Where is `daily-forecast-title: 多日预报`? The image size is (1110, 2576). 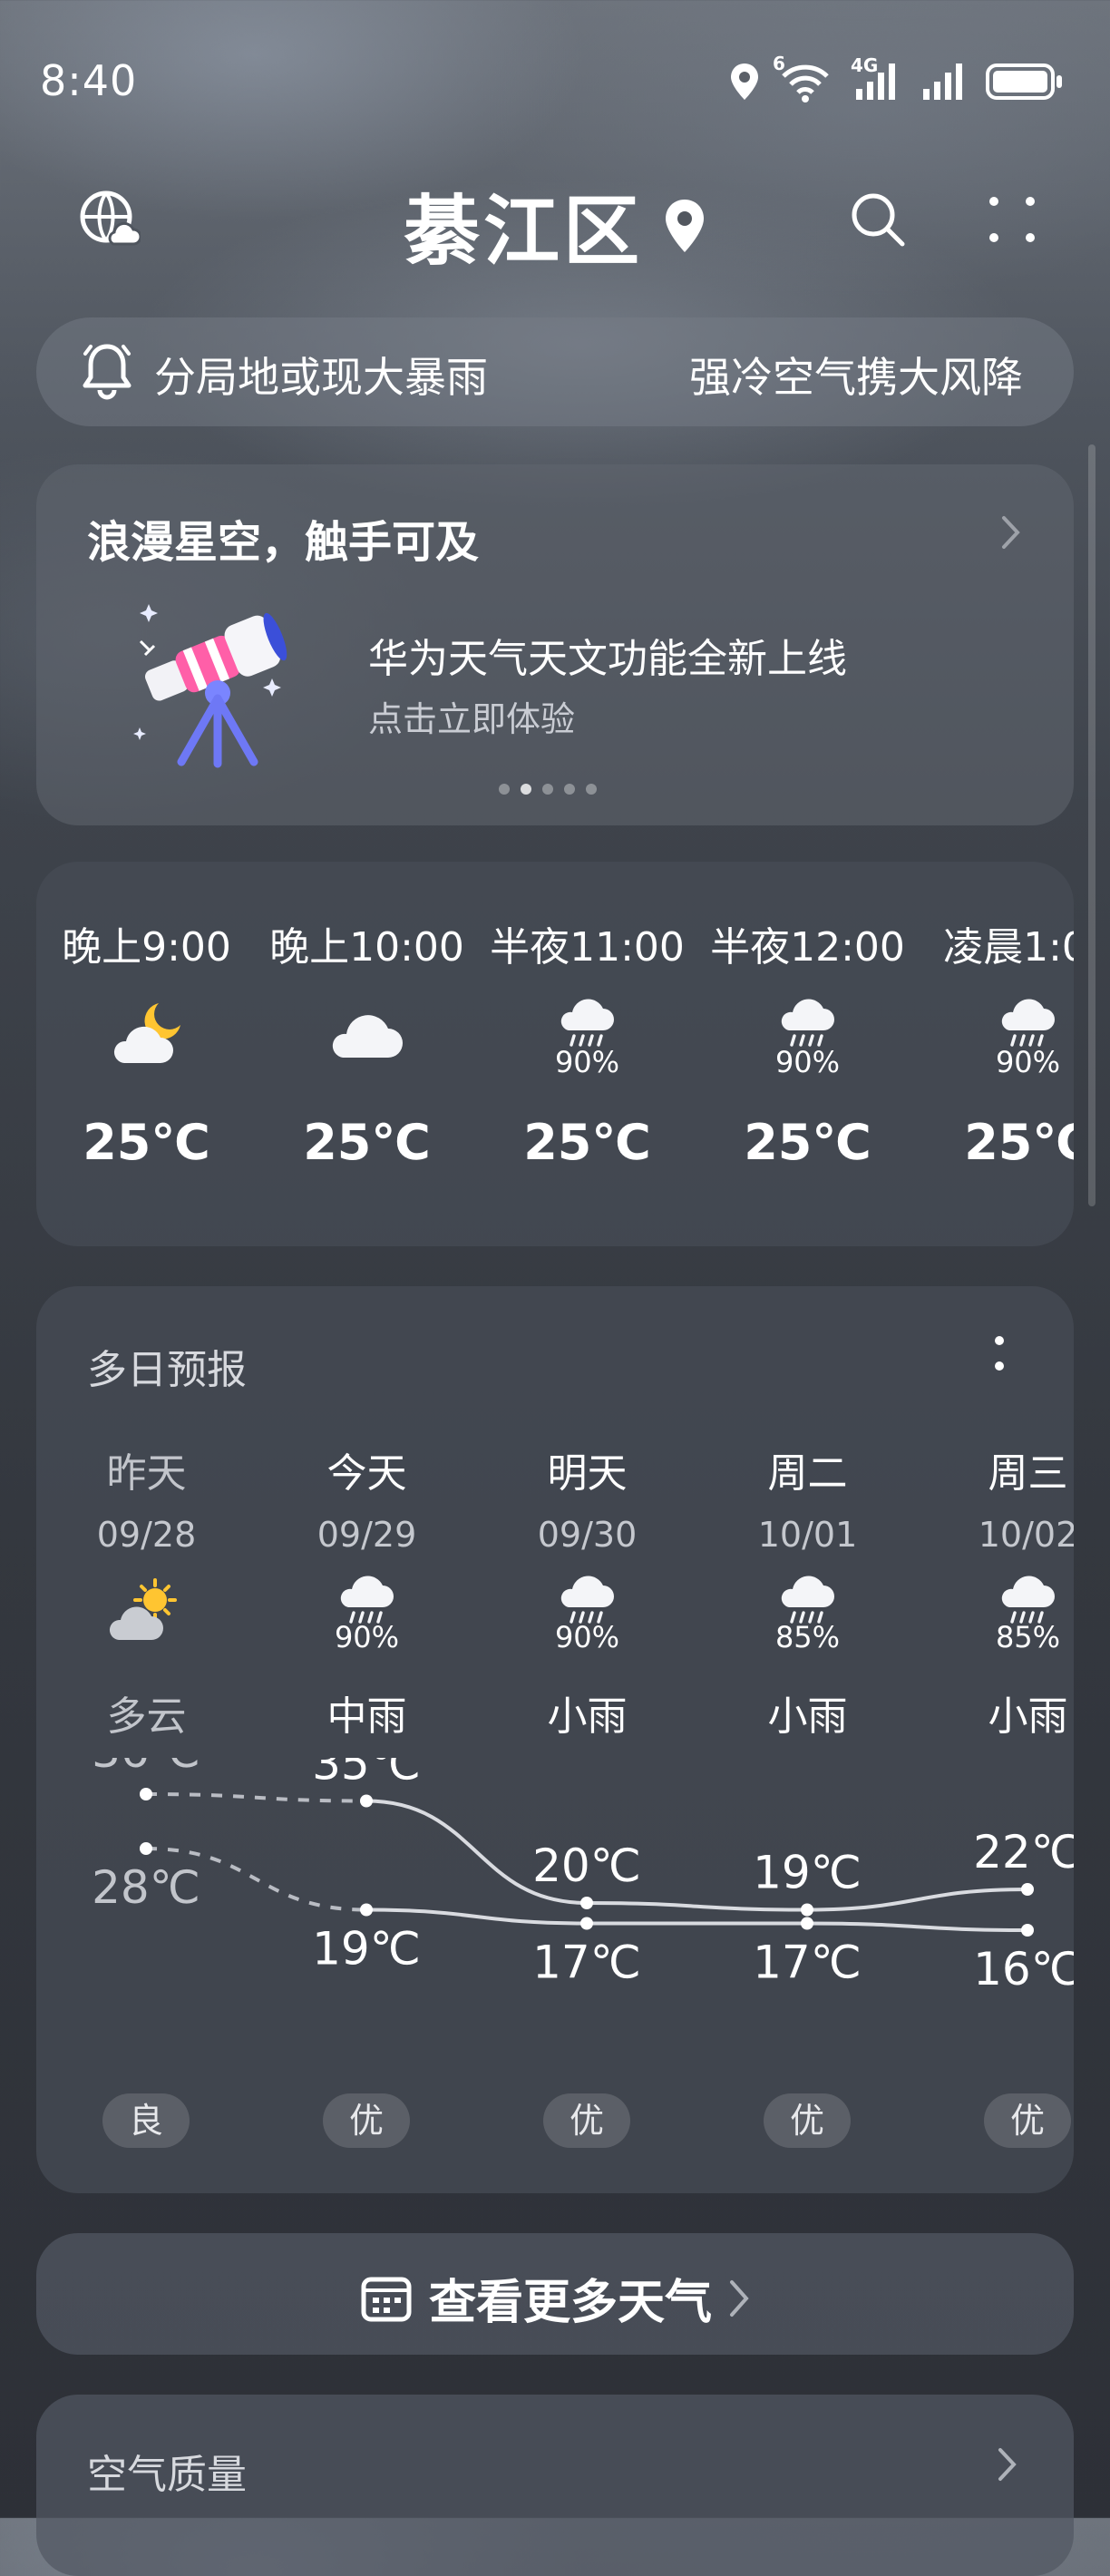 daily-forecast-title: 多日预报 is located at coordinates (167, 1370).